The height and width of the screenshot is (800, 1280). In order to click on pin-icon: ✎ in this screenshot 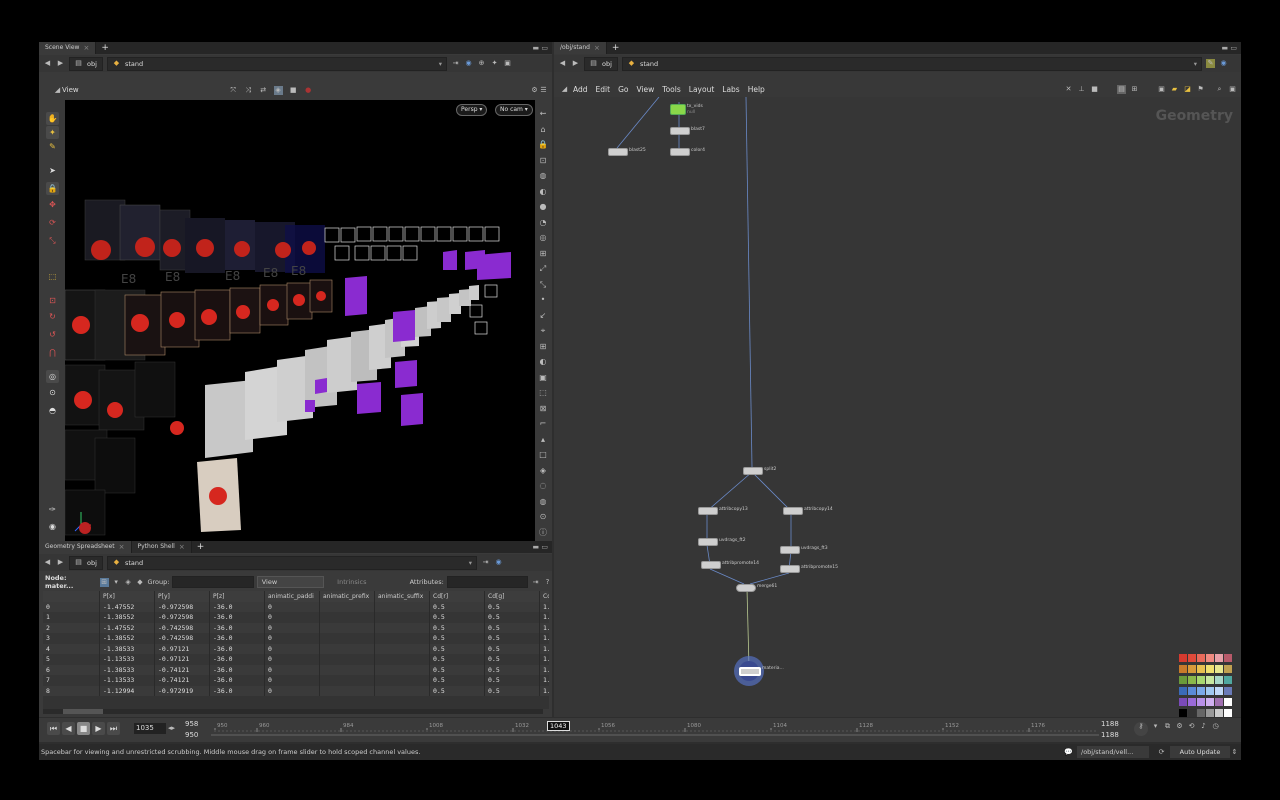, I will do `click(1210, 63)`.